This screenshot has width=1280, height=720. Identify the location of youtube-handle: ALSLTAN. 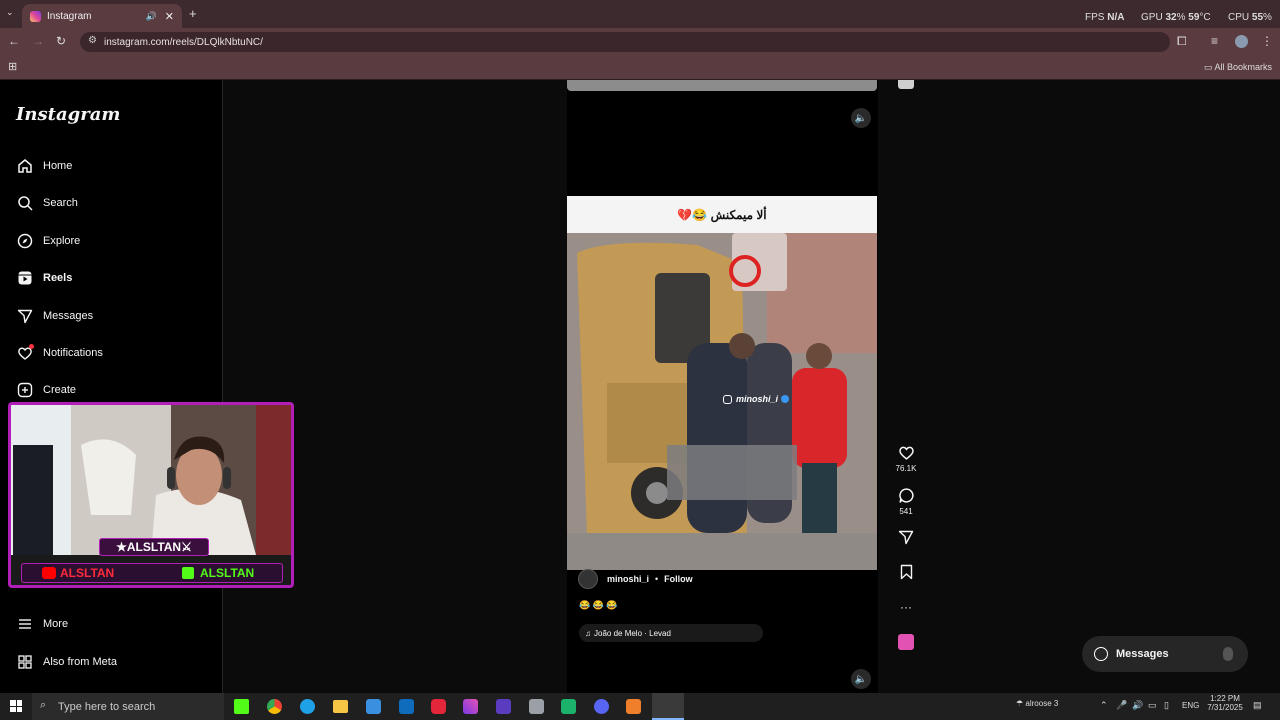
(87, 573).